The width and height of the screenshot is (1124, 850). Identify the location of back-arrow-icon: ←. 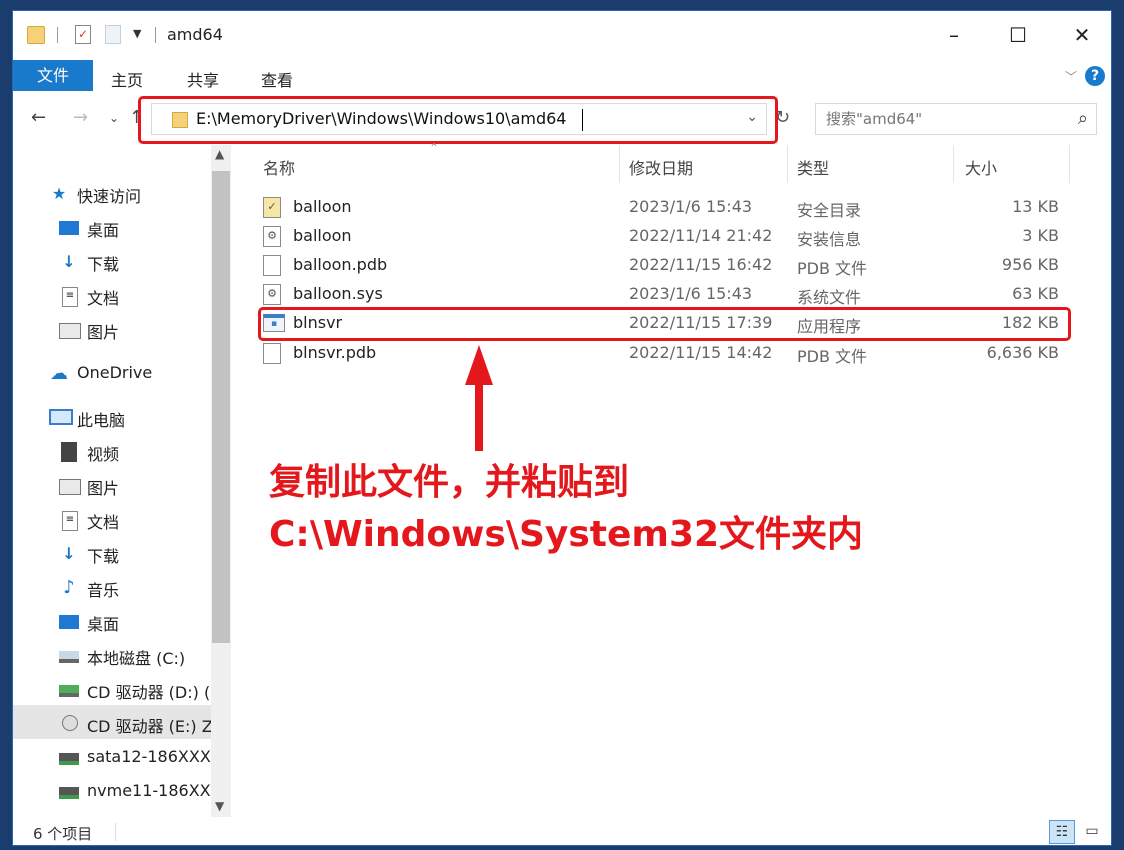
(38, 117).